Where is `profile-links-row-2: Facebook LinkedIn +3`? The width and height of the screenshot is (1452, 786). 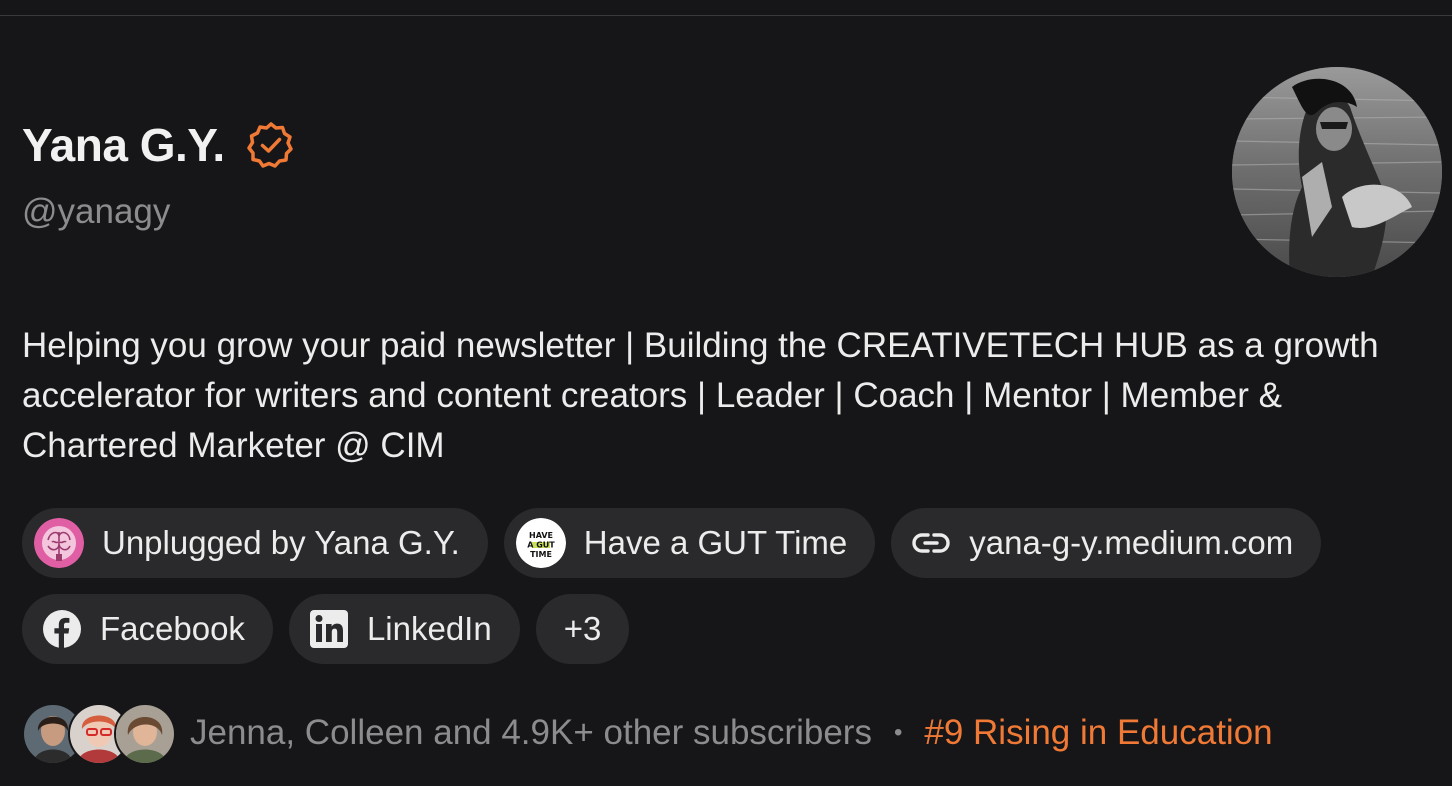
profile-links-row-2: Facebook LinkedIn +3 is located at coordinates (326, 629).